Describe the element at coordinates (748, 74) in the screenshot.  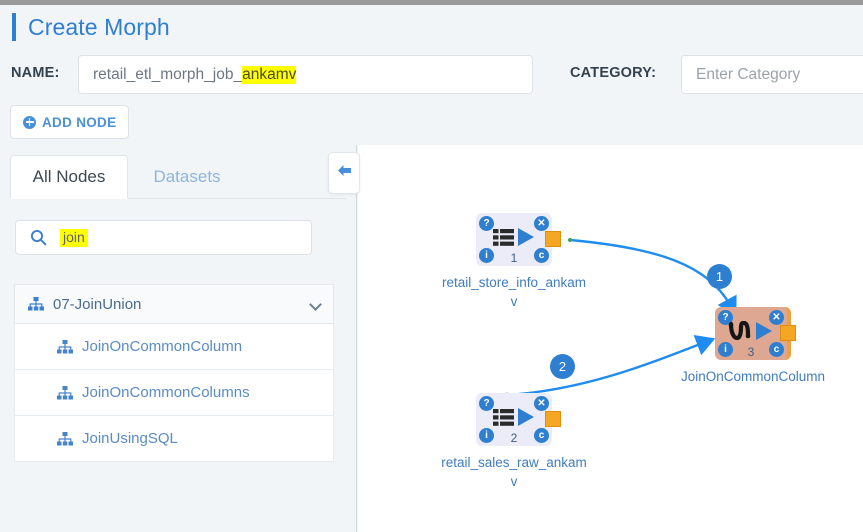
I see `category-placeholder: Enter Category` at that location.